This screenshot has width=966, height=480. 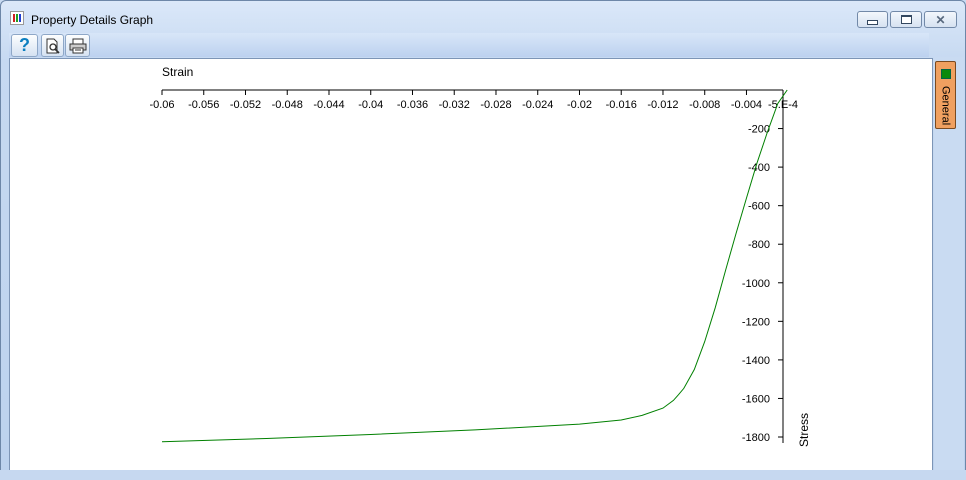 I want to click on window-bottom-border, so click(x=483, y=475).